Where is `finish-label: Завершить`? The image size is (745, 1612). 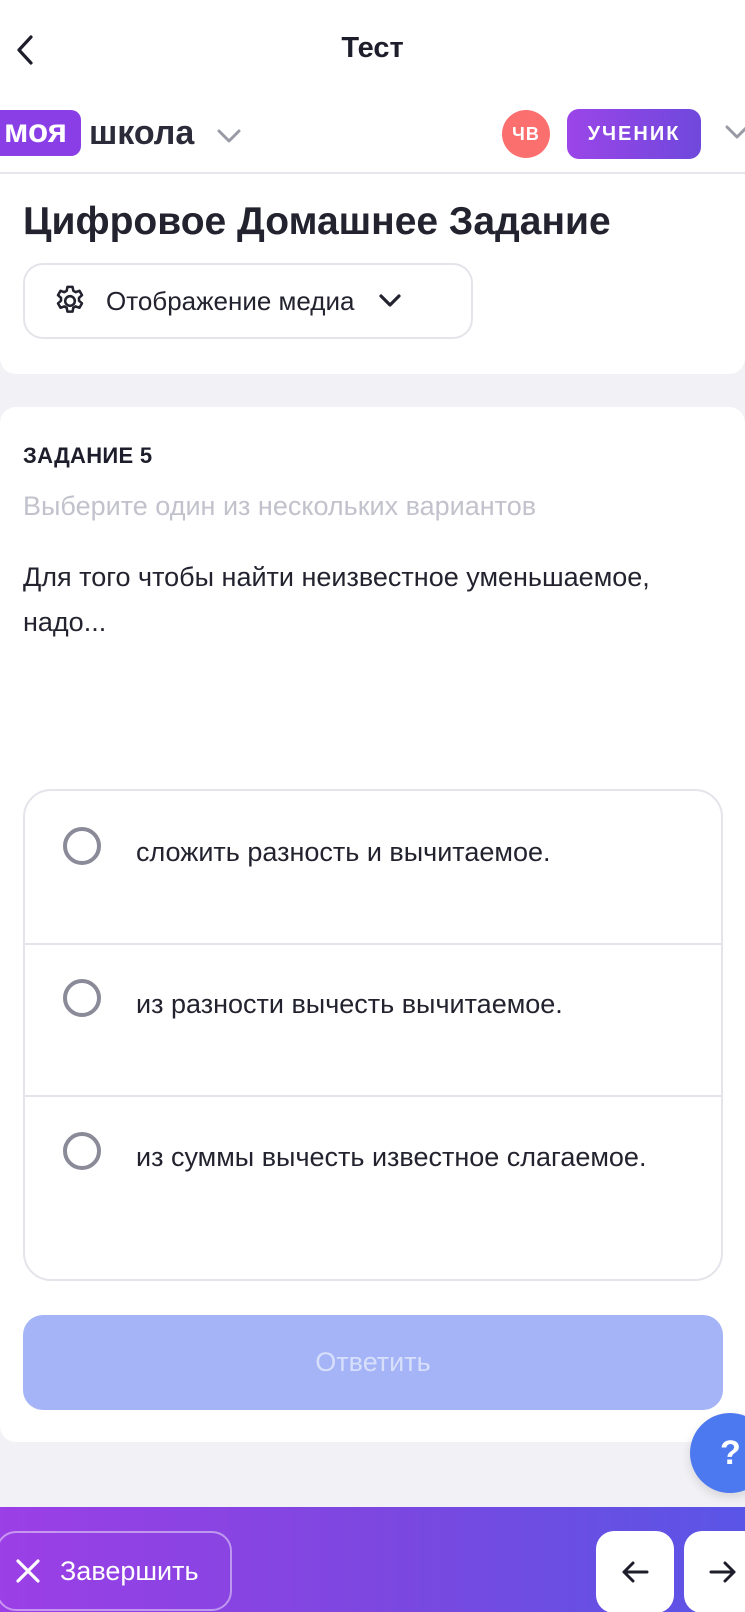
finish-label: Завершить is located at coordinates (129, 1570).